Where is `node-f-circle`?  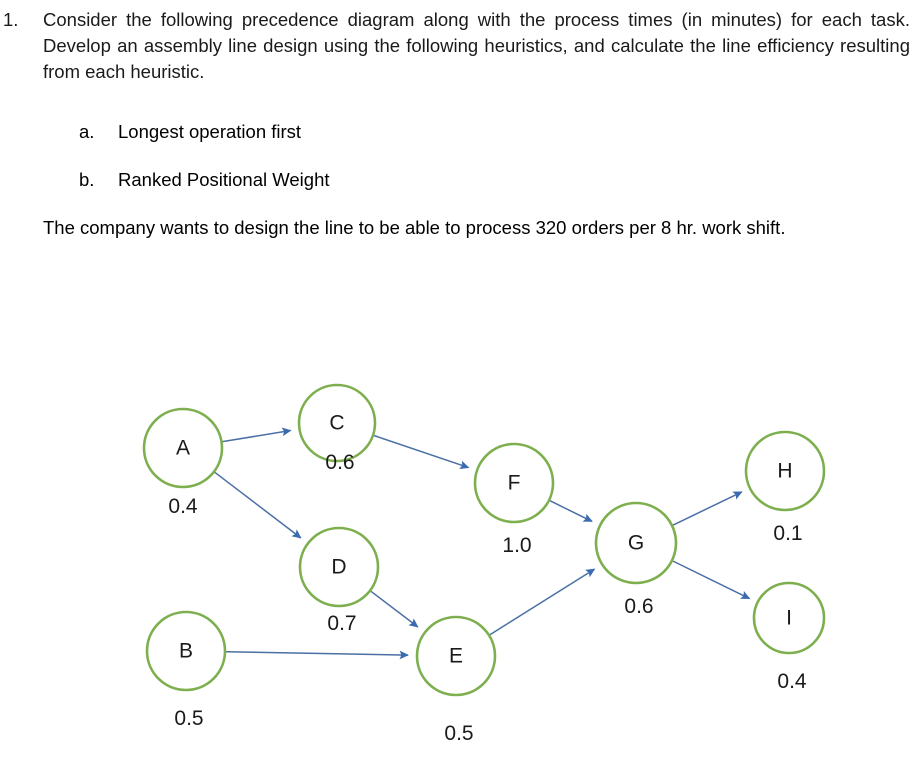 node-f-circle is located at coordinates (514, 483).